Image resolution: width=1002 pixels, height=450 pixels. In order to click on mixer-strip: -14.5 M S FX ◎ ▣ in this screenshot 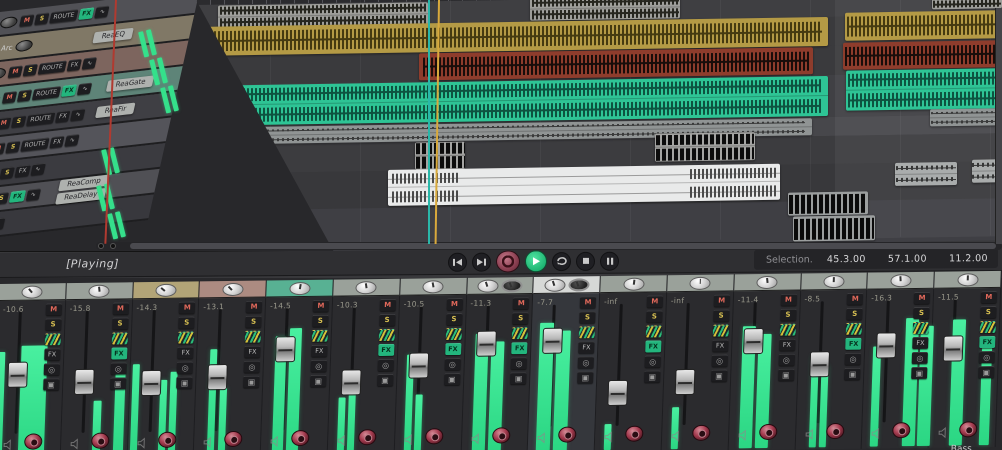, I will do `click(297, 364)`.